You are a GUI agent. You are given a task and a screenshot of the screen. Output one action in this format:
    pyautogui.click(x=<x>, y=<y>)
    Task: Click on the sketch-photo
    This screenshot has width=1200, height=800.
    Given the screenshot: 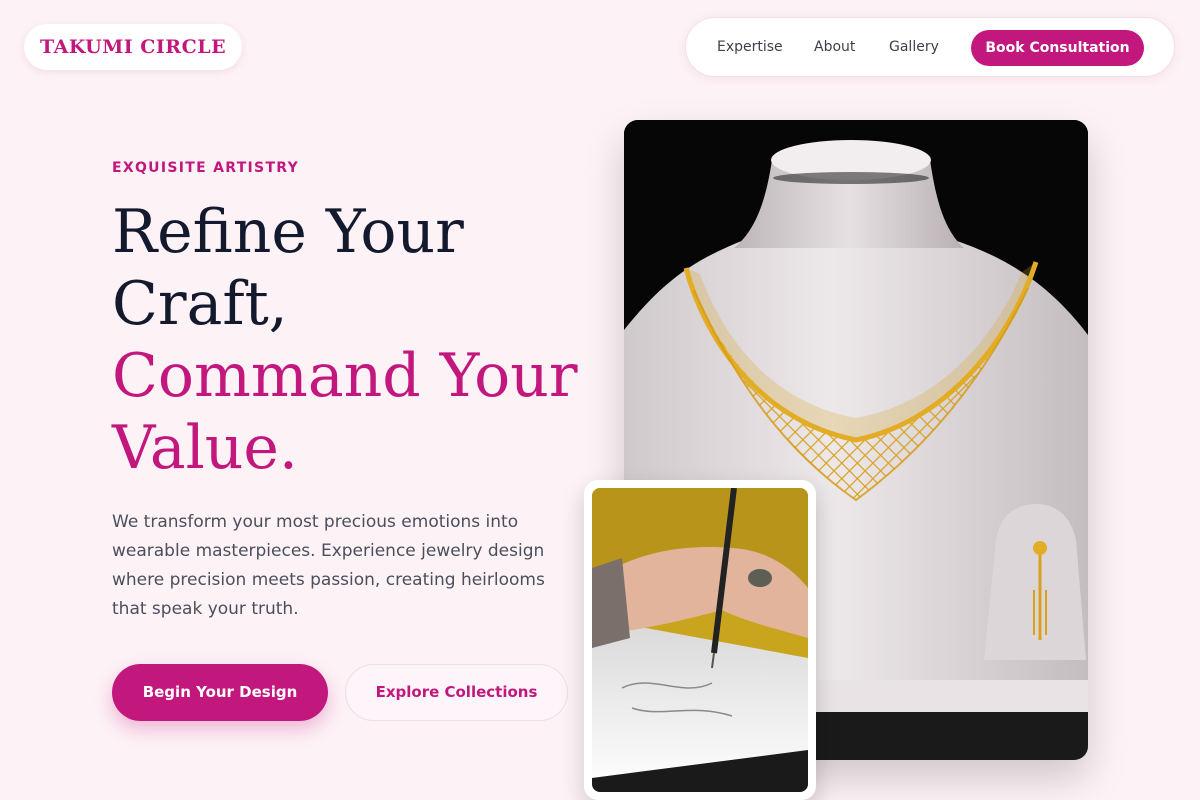 What is the action you would take?
    pyautogui.click(x=700, y=640)
    